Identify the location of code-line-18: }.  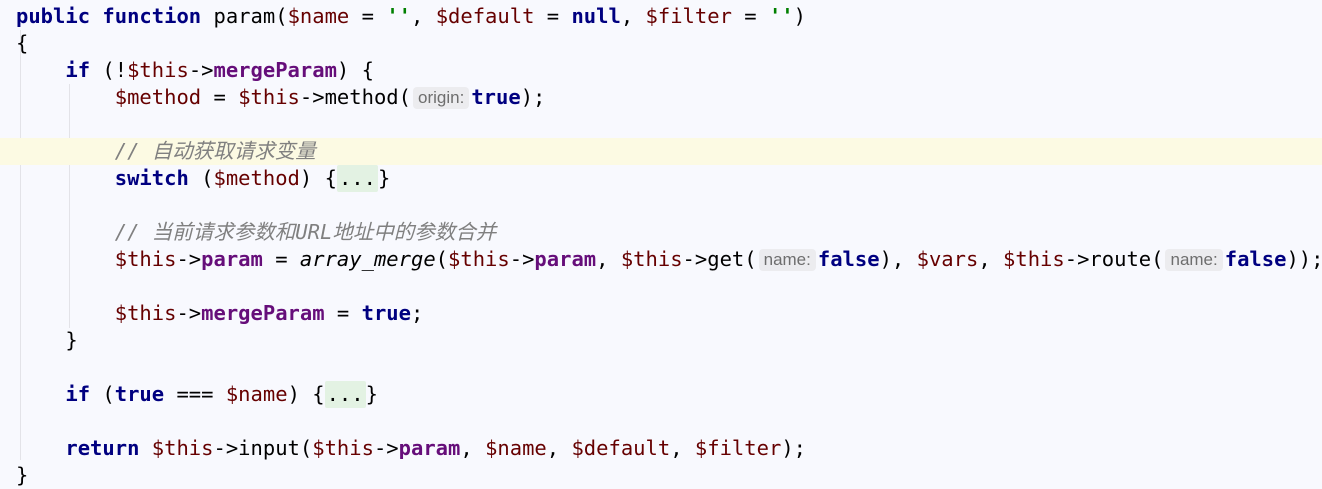
(661, 475).